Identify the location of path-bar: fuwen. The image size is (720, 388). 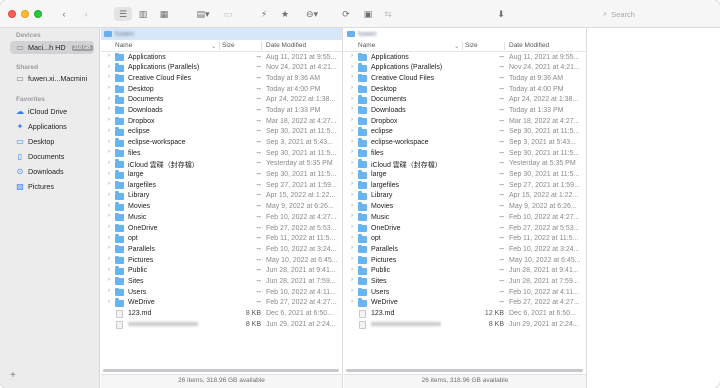
(221, 34).